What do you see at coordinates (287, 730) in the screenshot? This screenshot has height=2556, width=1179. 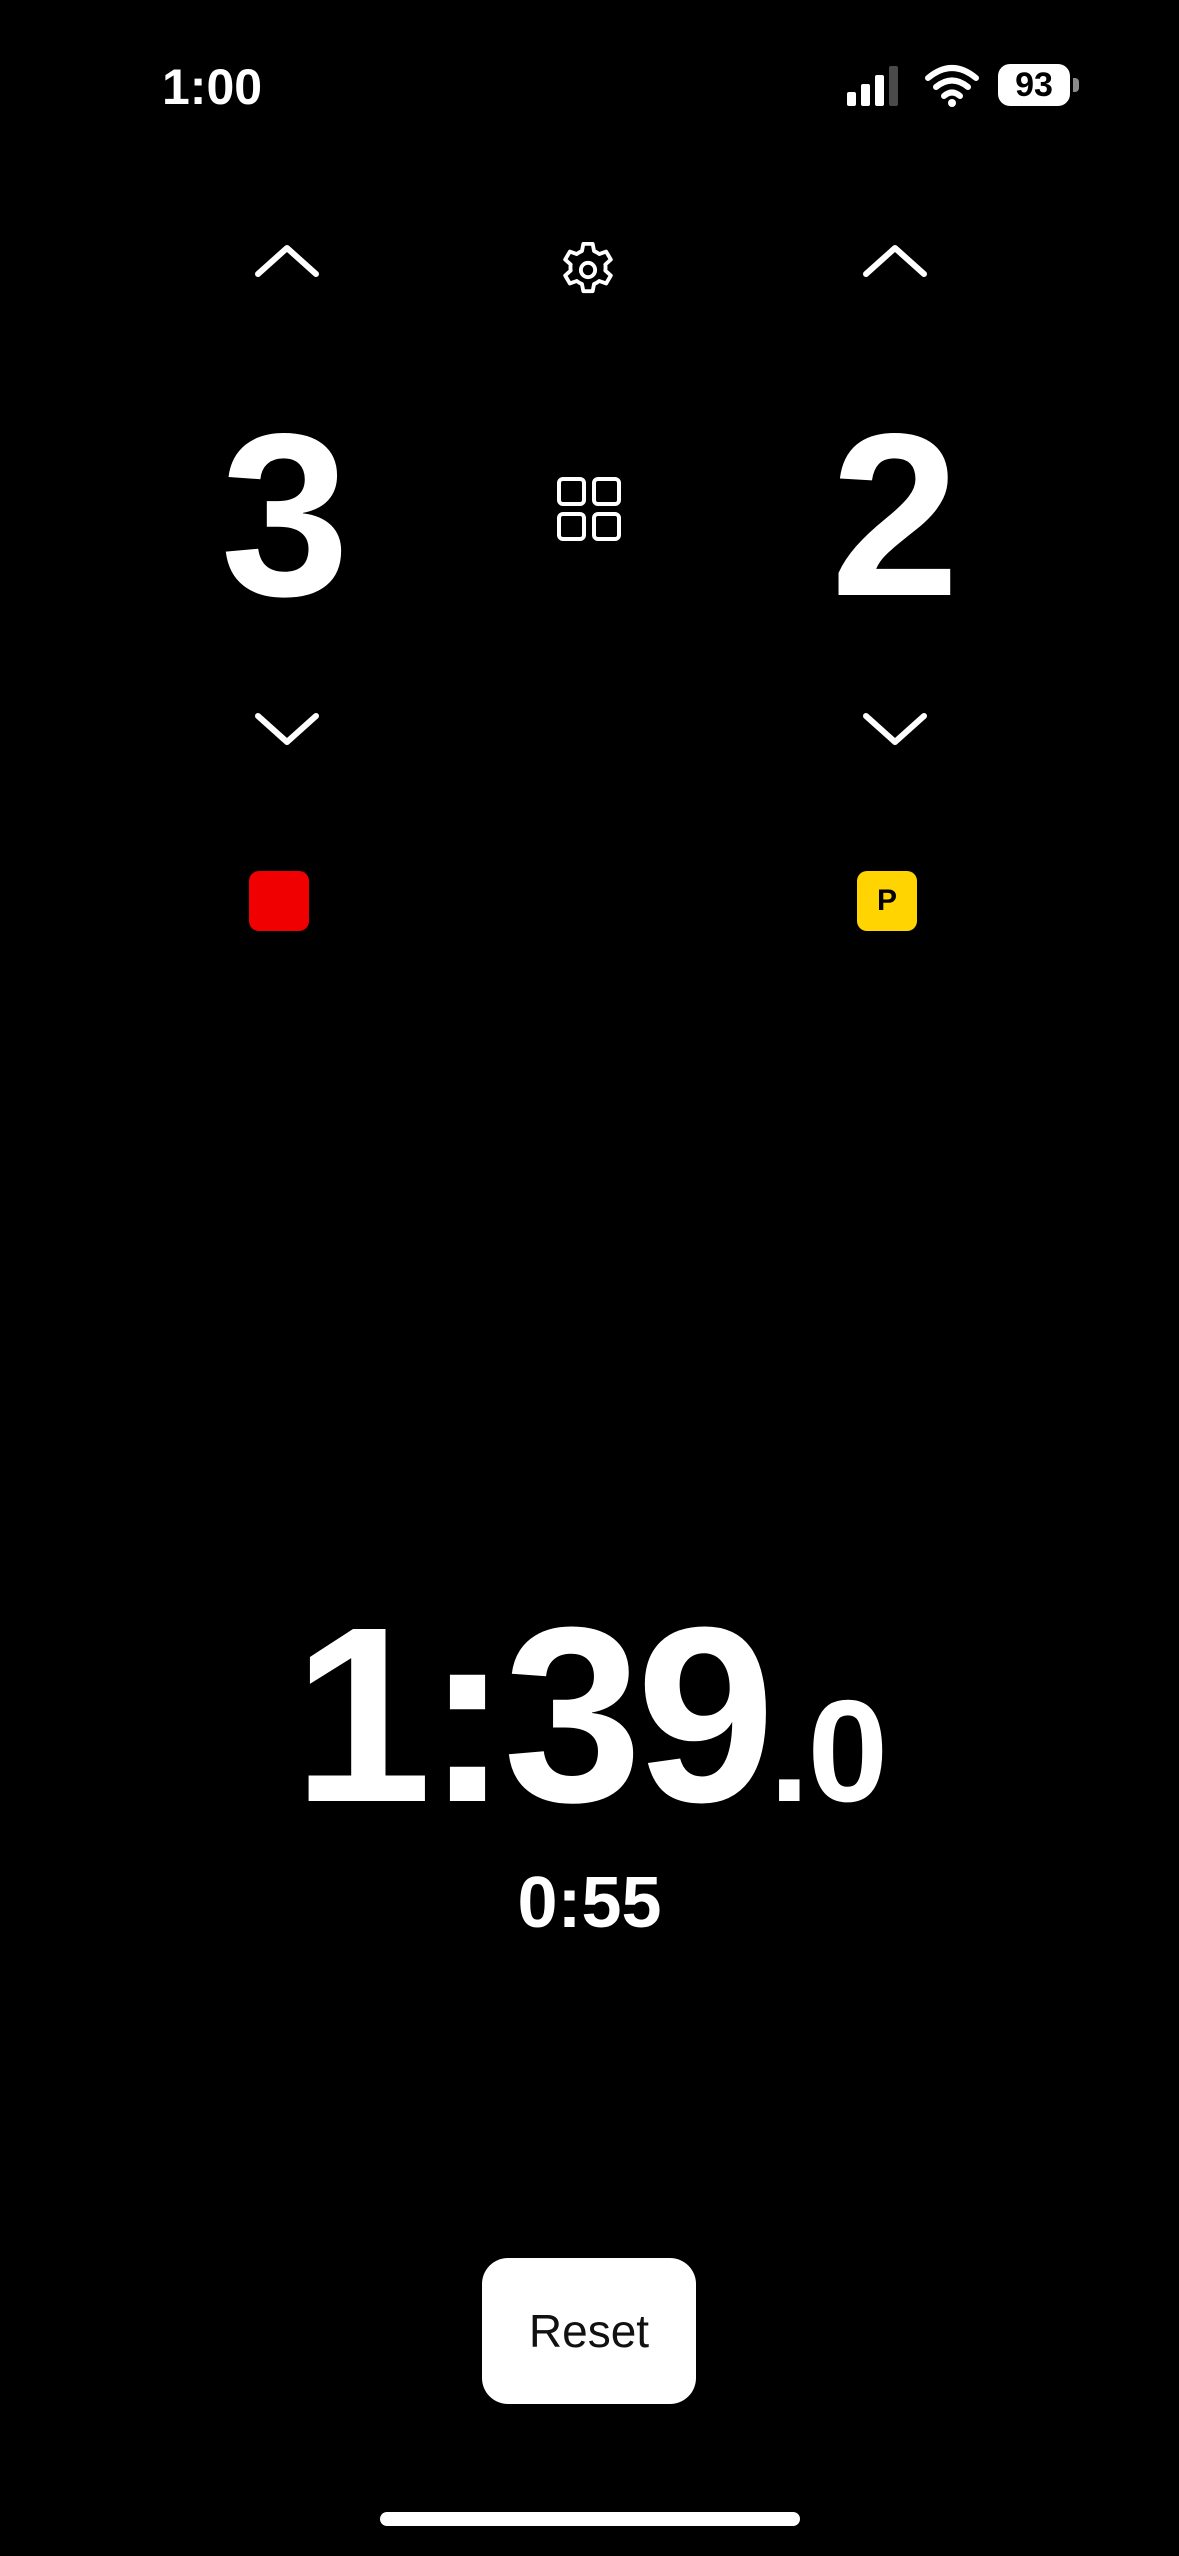 I see `left-score-down-chevron-icon` at bounding box center [287, 730].